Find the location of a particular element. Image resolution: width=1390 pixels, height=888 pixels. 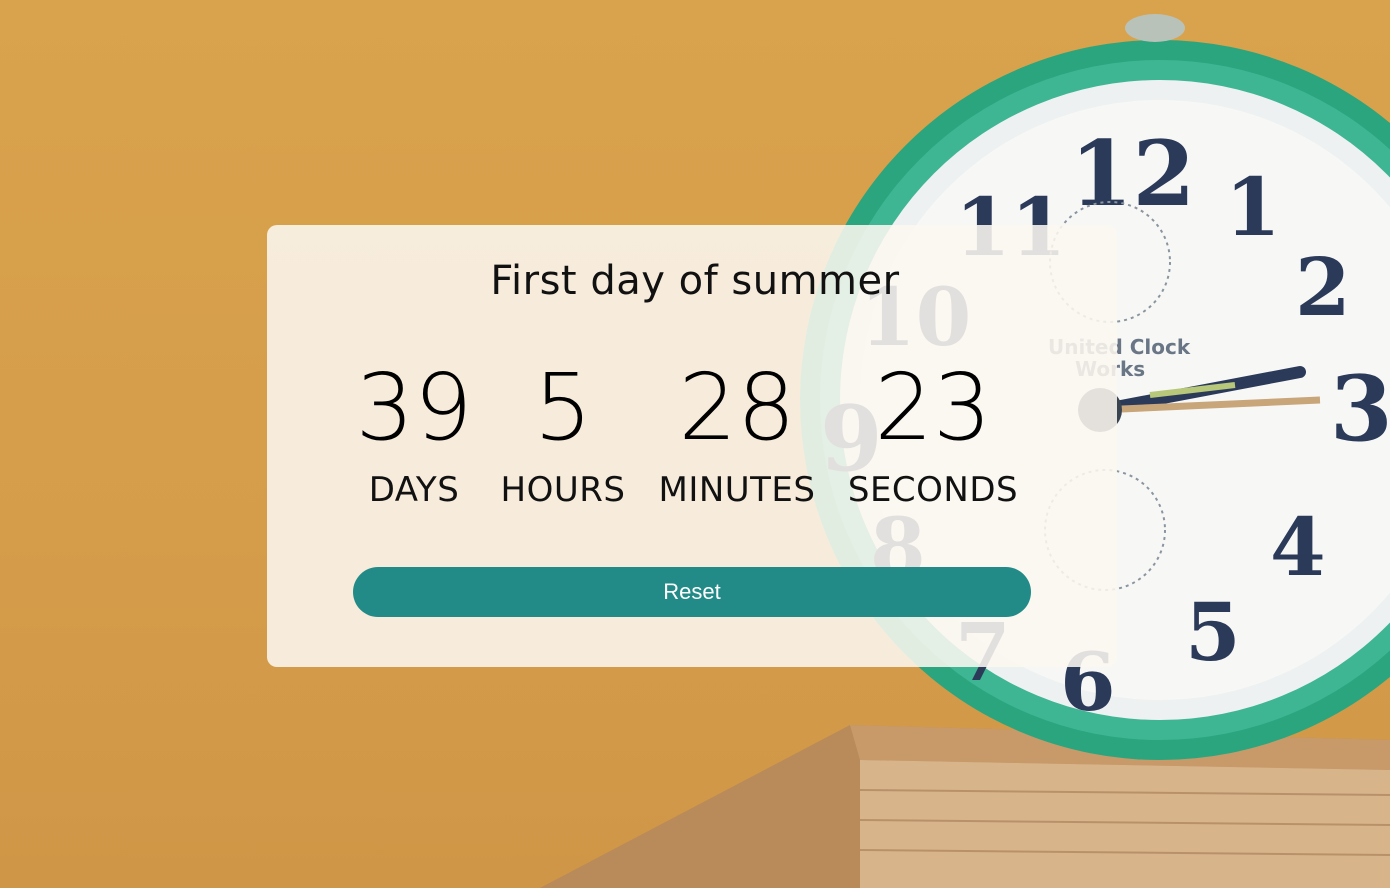

clock-numeral: 12 is located at coordinates (1132, 174).